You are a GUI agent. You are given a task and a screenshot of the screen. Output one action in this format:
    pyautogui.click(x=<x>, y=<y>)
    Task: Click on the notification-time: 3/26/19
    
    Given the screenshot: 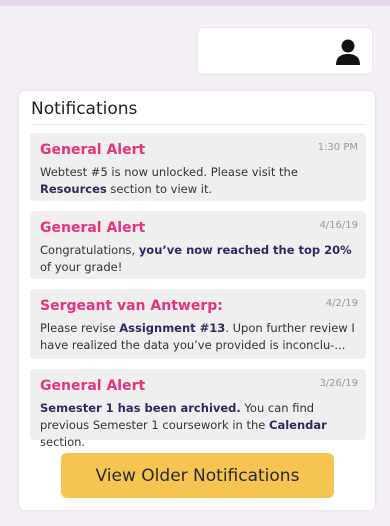 What is the action you would take?
    pyautogui.click(x=338, y=383)
    